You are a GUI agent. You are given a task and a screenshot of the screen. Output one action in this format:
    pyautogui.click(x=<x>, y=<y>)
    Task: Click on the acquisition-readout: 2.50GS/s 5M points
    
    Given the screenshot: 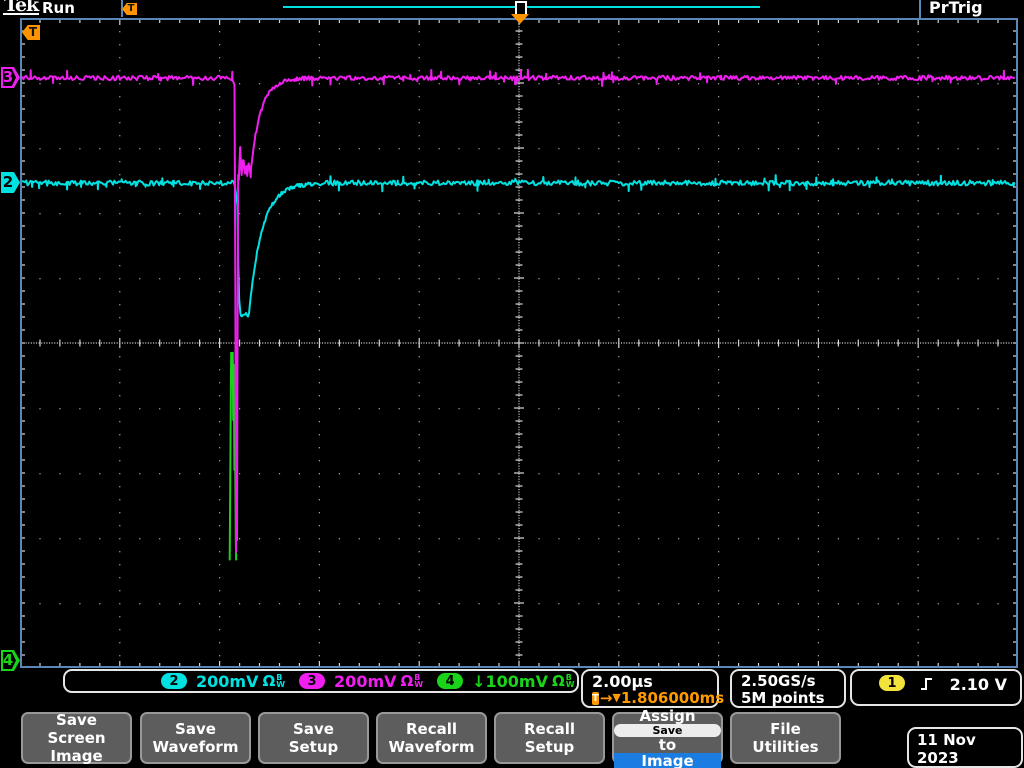 What is the action you would take?
    pyautogui.click(x=788, y=688)
    